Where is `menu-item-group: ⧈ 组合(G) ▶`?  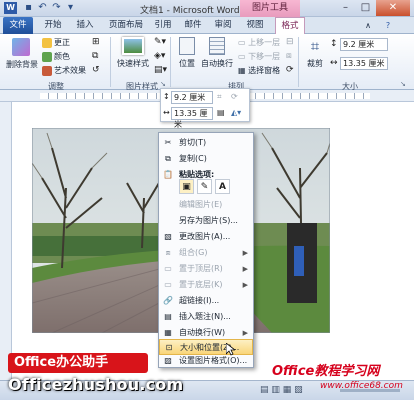
menu-item-group: ⧈ 组合(G) ▶ is located at coordinates (206, 253).